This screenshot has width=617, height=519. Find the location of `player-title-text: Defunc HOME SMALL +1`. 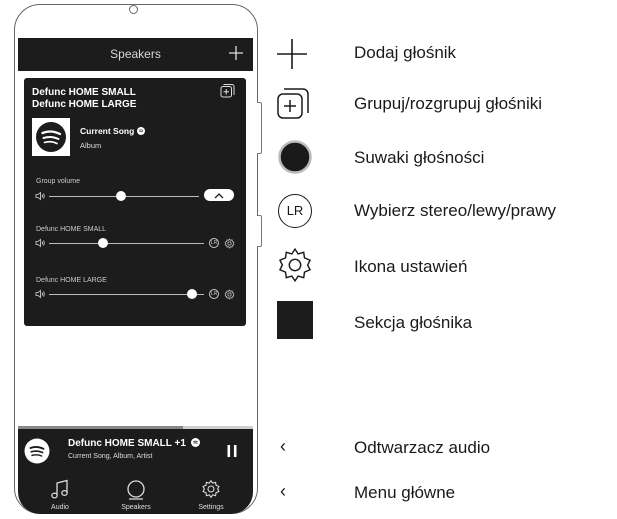

player-title-text: Defunc HOME SMALL +1 is located at coordinates (127, 443).